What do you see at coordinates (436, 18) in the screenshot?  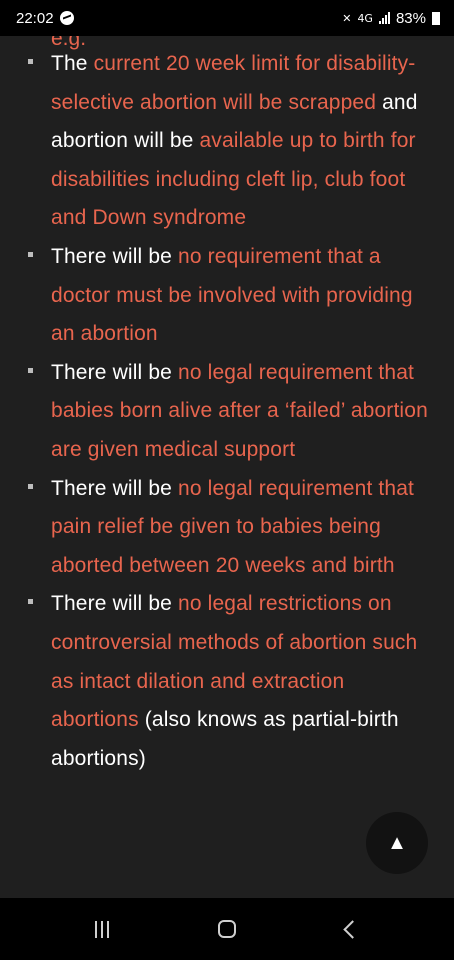 I see `battery-icon` at bounding box center [436, 18].